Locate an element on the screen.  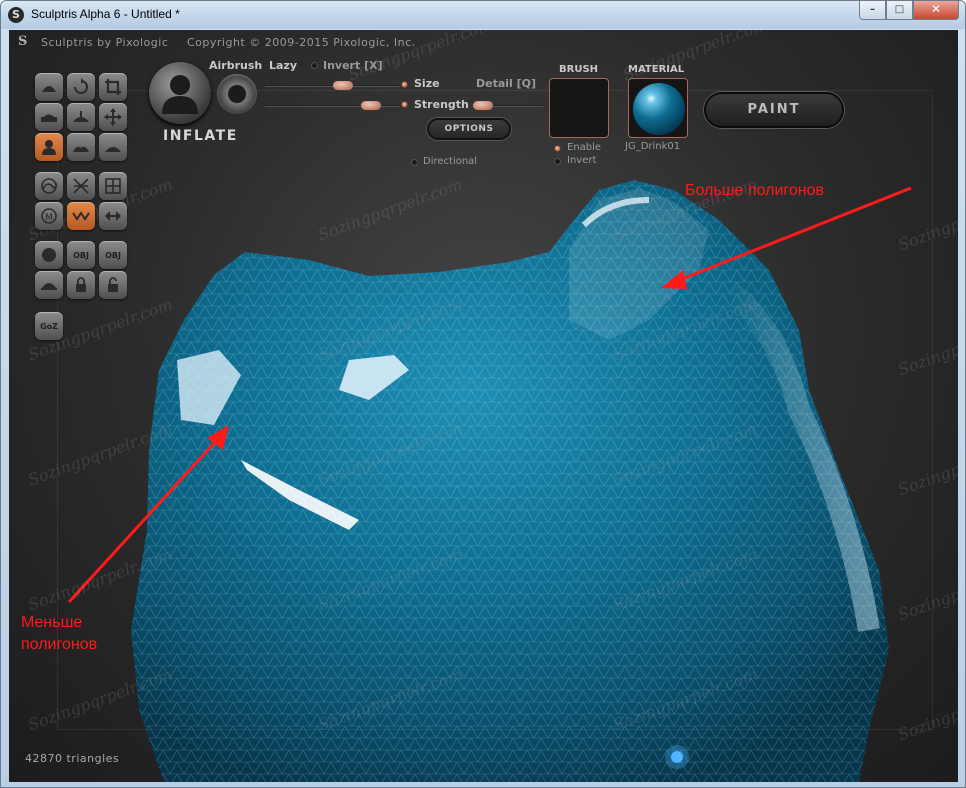
import-obj-tool: OBJ is located at coordinates (81, 255).